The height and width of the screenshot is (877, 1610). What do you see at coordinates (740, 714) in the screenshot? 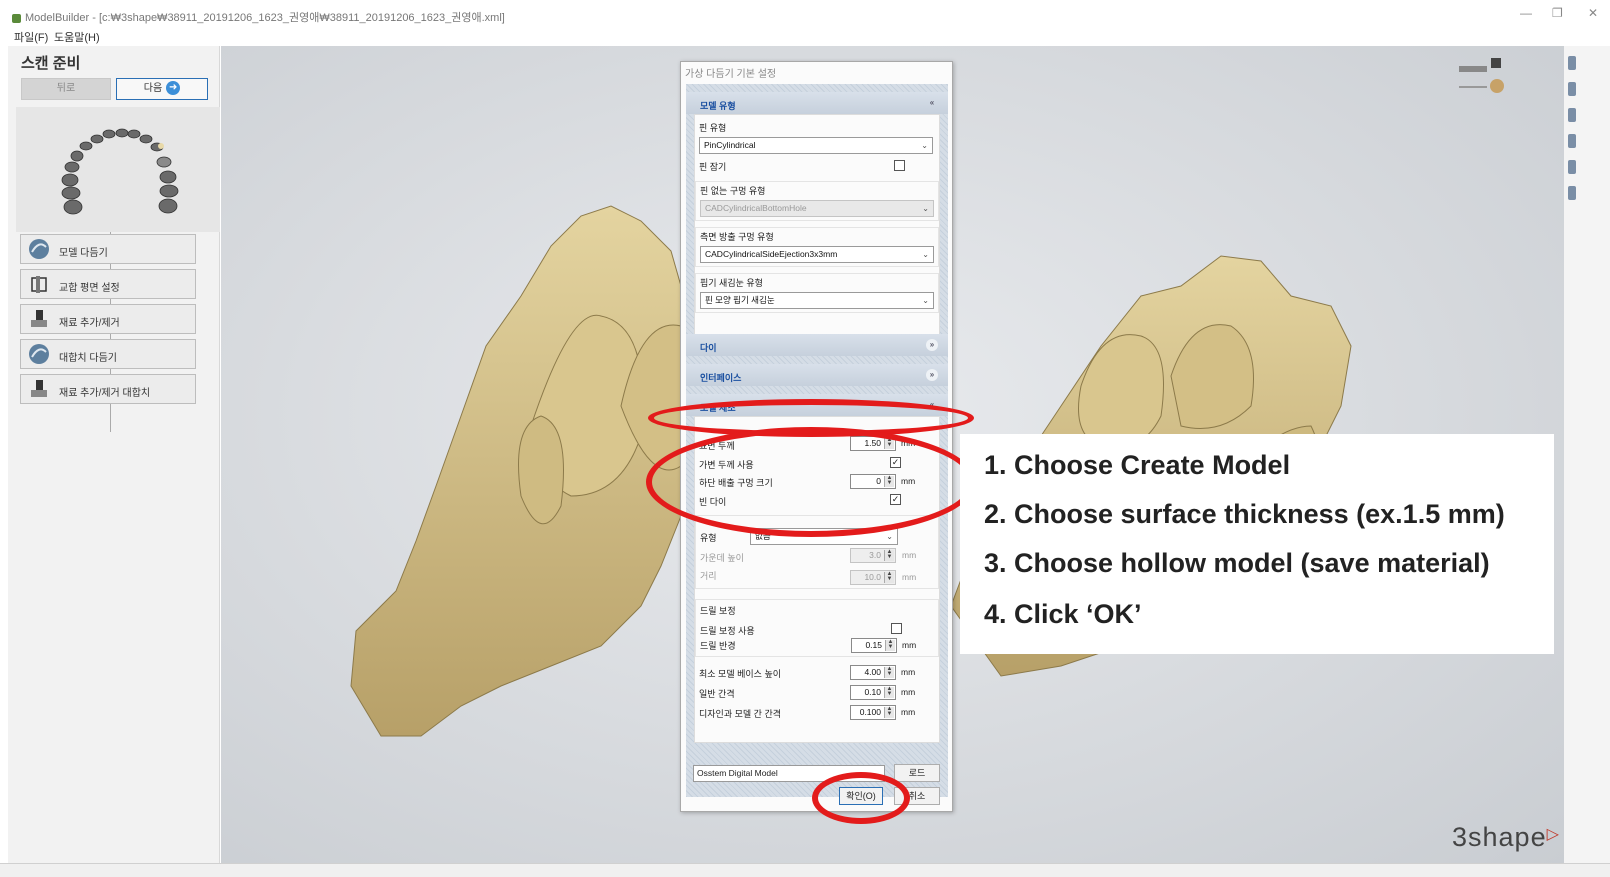
I see `design-gap-label: 디자인과 모델 간 간격` at bounding box center [740, 714].